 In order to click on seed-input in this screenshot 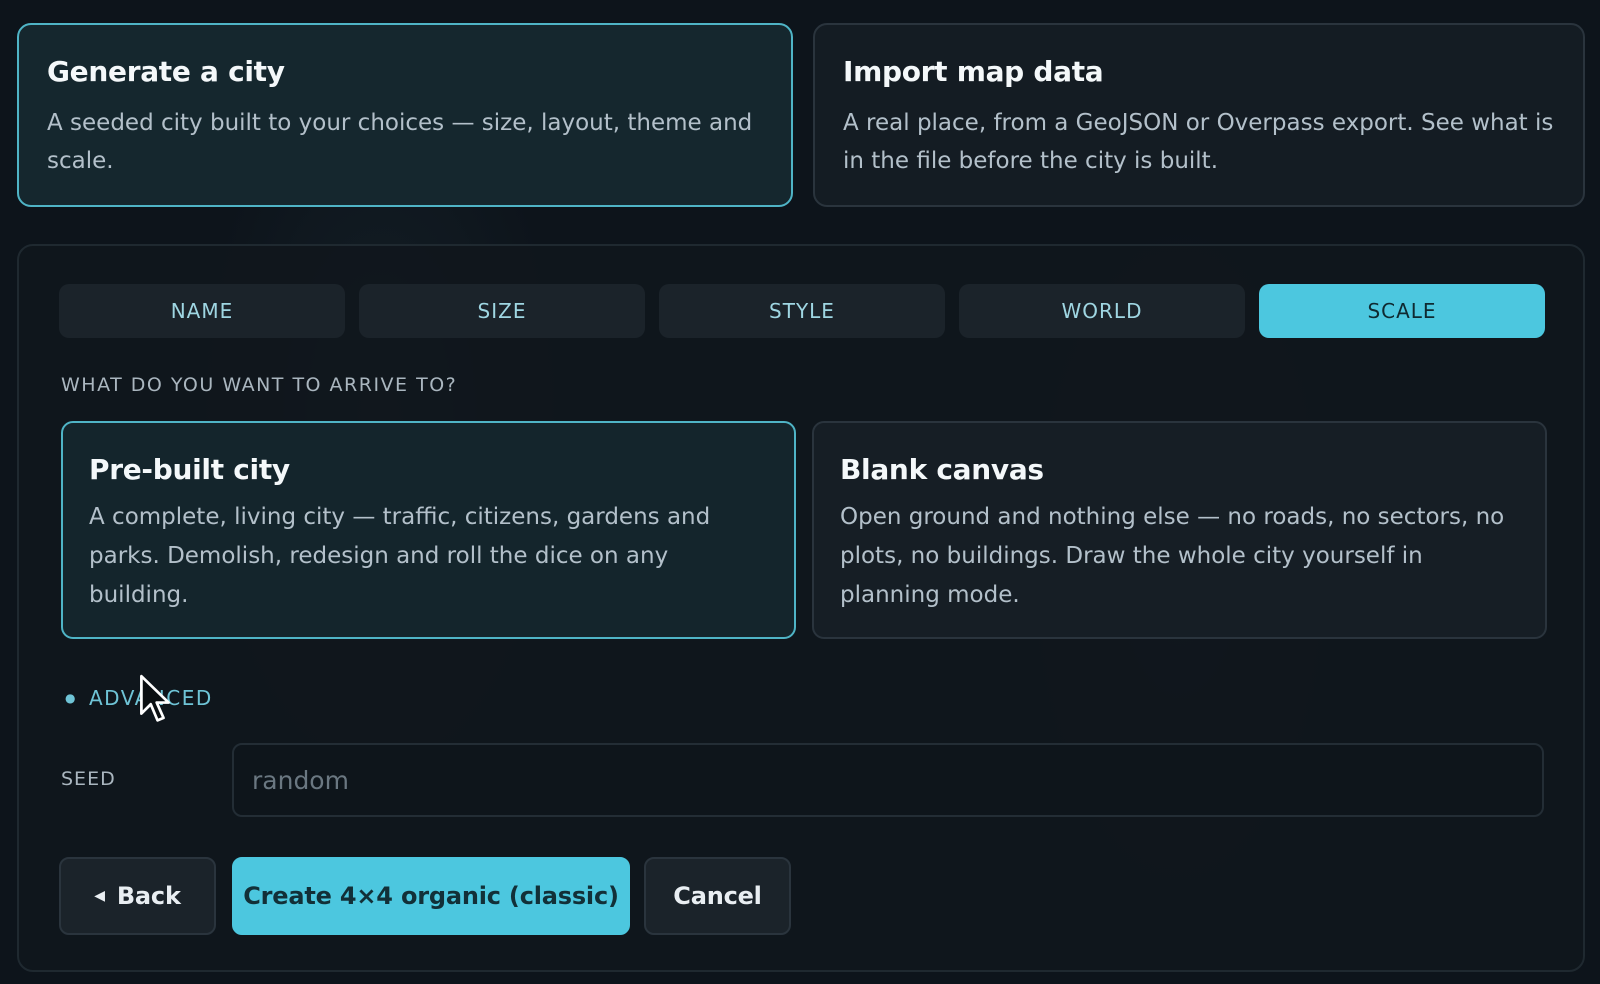, I will do `click(888, 780)`.